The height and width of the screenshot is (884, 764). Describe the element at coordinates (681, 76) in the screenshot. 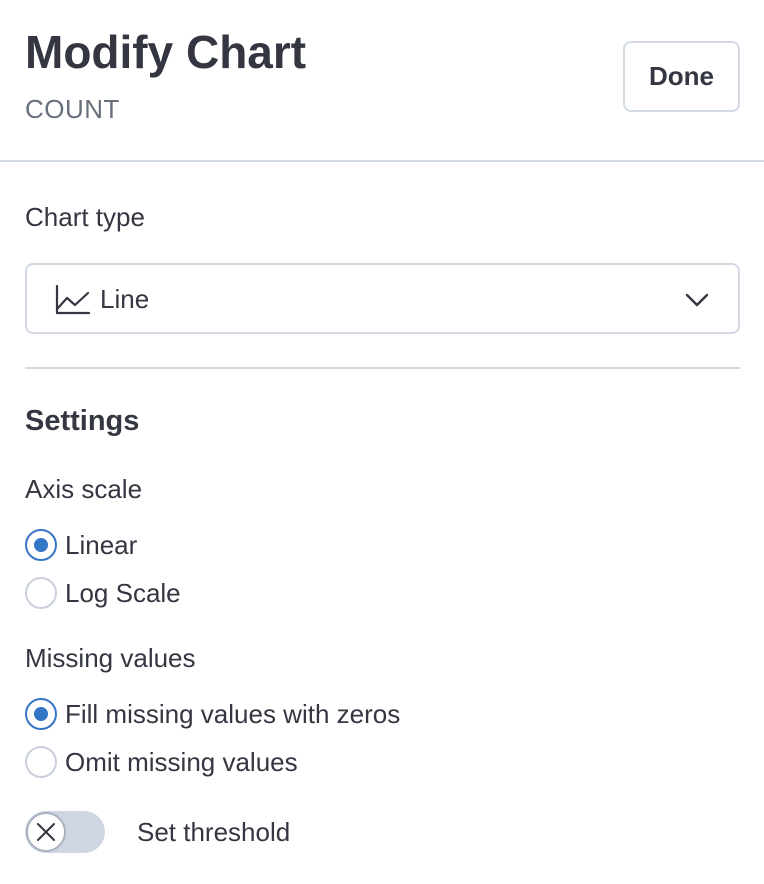

I see `done-button: Done` at that location.